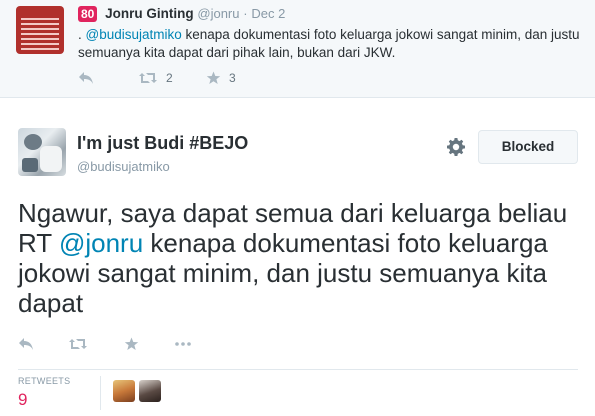 The width and height of the screenshot is (595, 416). I want to click on budi-avatar, so click(42, 152).